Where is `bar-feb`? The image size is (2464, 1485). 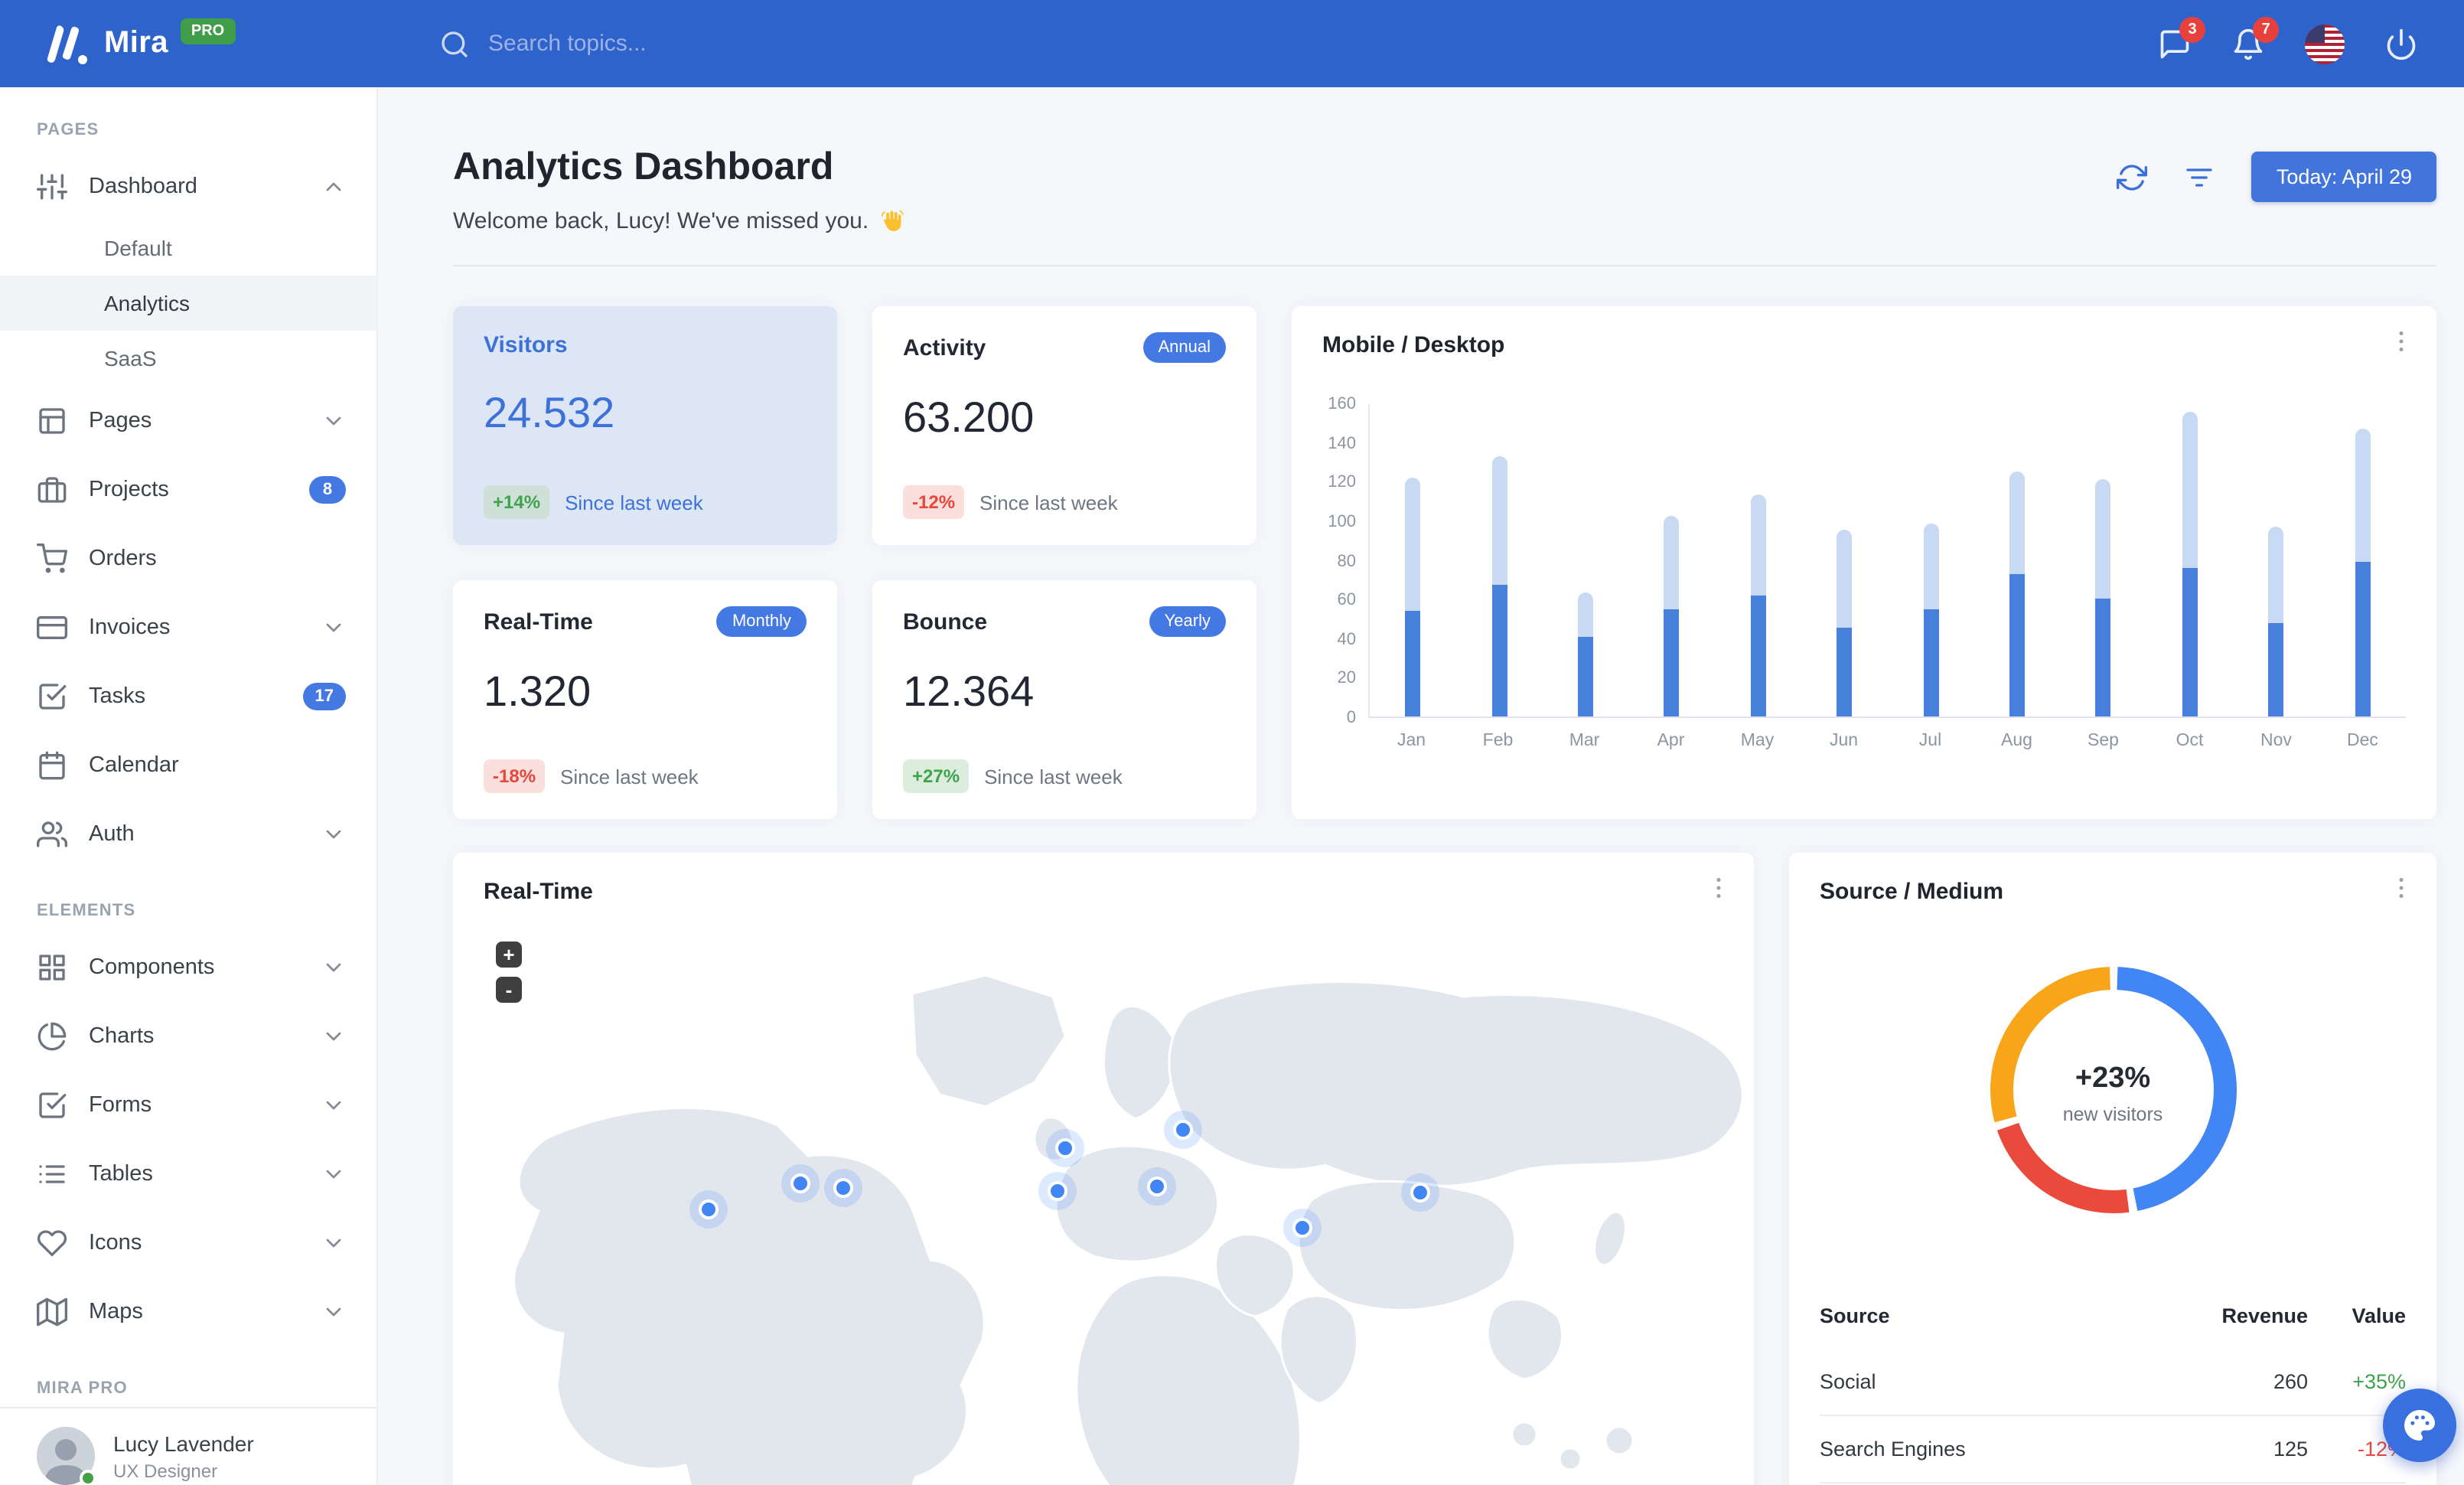 bar-feb is located at coordinates (1499, 585).